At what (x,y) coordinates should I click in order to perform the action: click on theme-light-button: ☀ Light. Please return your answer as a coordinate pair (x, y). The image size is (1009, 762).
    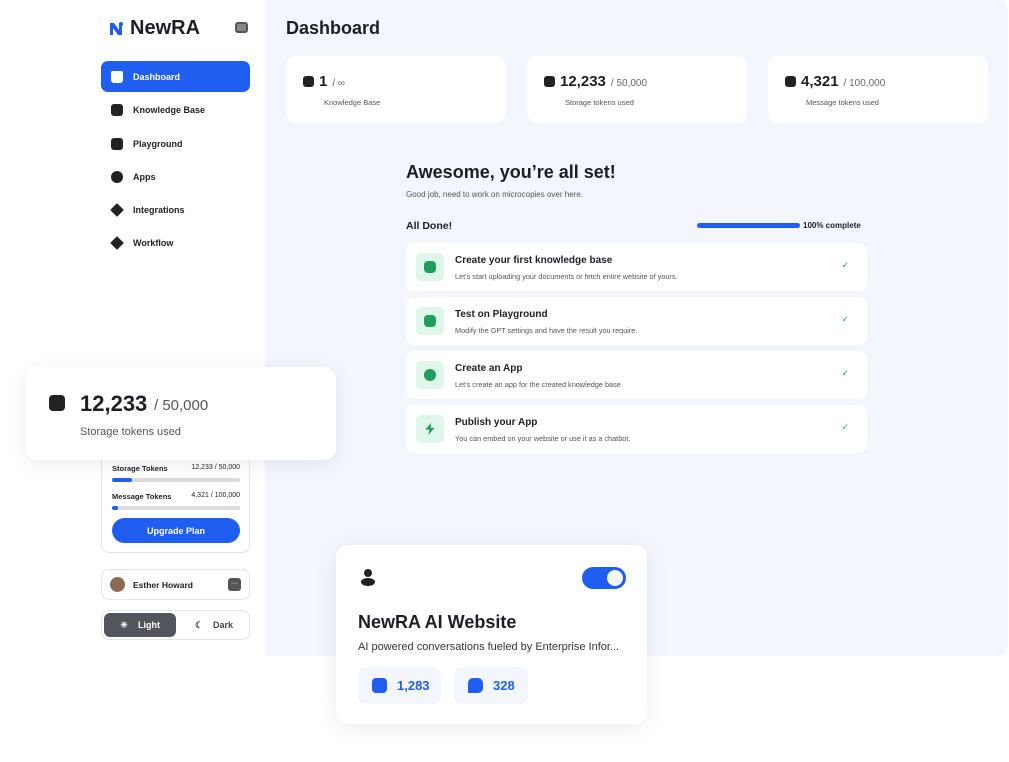
    Looking at the image, I should click on (140, 625).